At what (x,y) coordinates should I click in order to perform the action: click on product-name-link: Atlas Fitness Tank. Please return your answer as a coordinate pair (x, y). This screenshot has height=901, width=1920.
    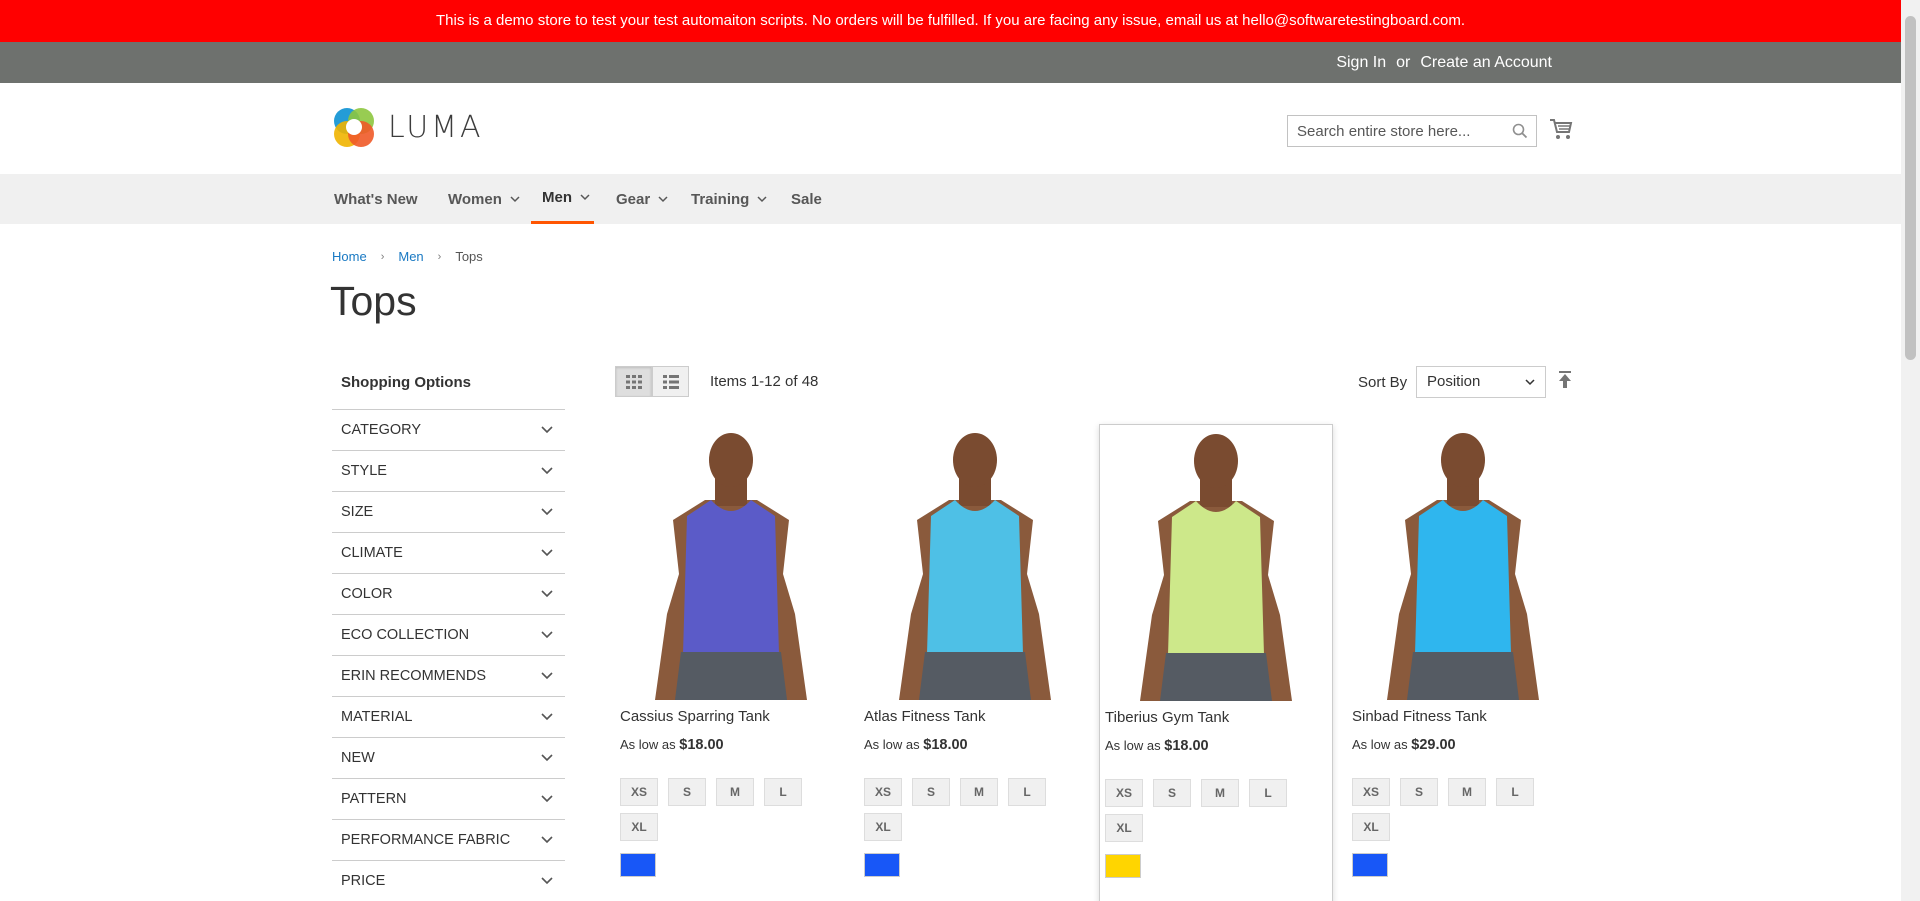
    Looking at the image, I should click on (975, 716).